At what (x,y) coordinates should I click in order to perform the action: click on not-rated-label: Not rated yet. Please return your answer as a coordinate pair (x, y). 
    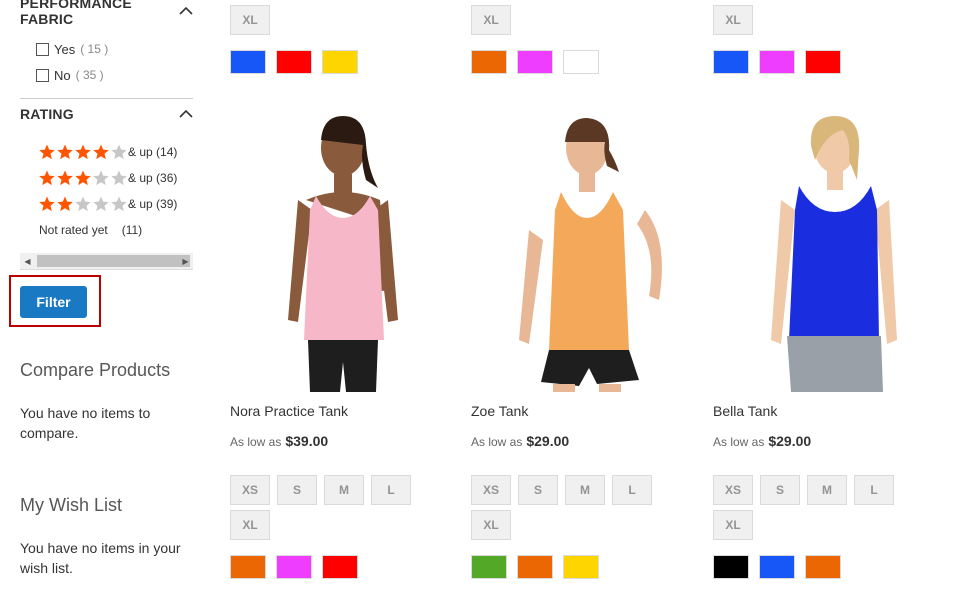
    Looking at the image, I should click on (73, 230).